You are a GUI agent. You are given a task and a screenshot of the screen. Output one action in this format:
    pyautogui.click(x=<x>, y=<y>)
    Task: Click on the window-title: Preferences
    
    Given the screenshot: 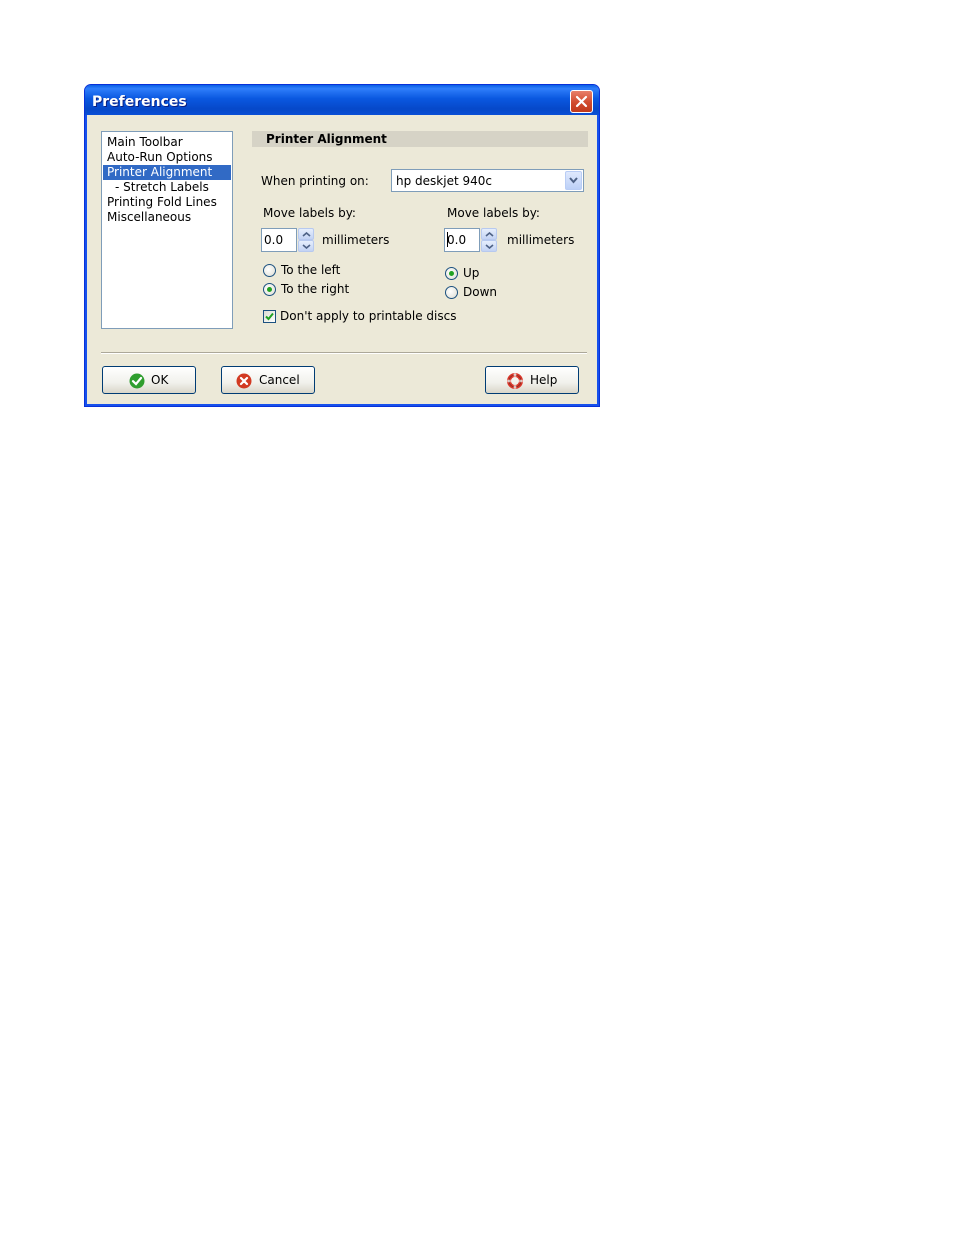 What is the action you would take?
    pyautogui.click(x=139, y=102)
    